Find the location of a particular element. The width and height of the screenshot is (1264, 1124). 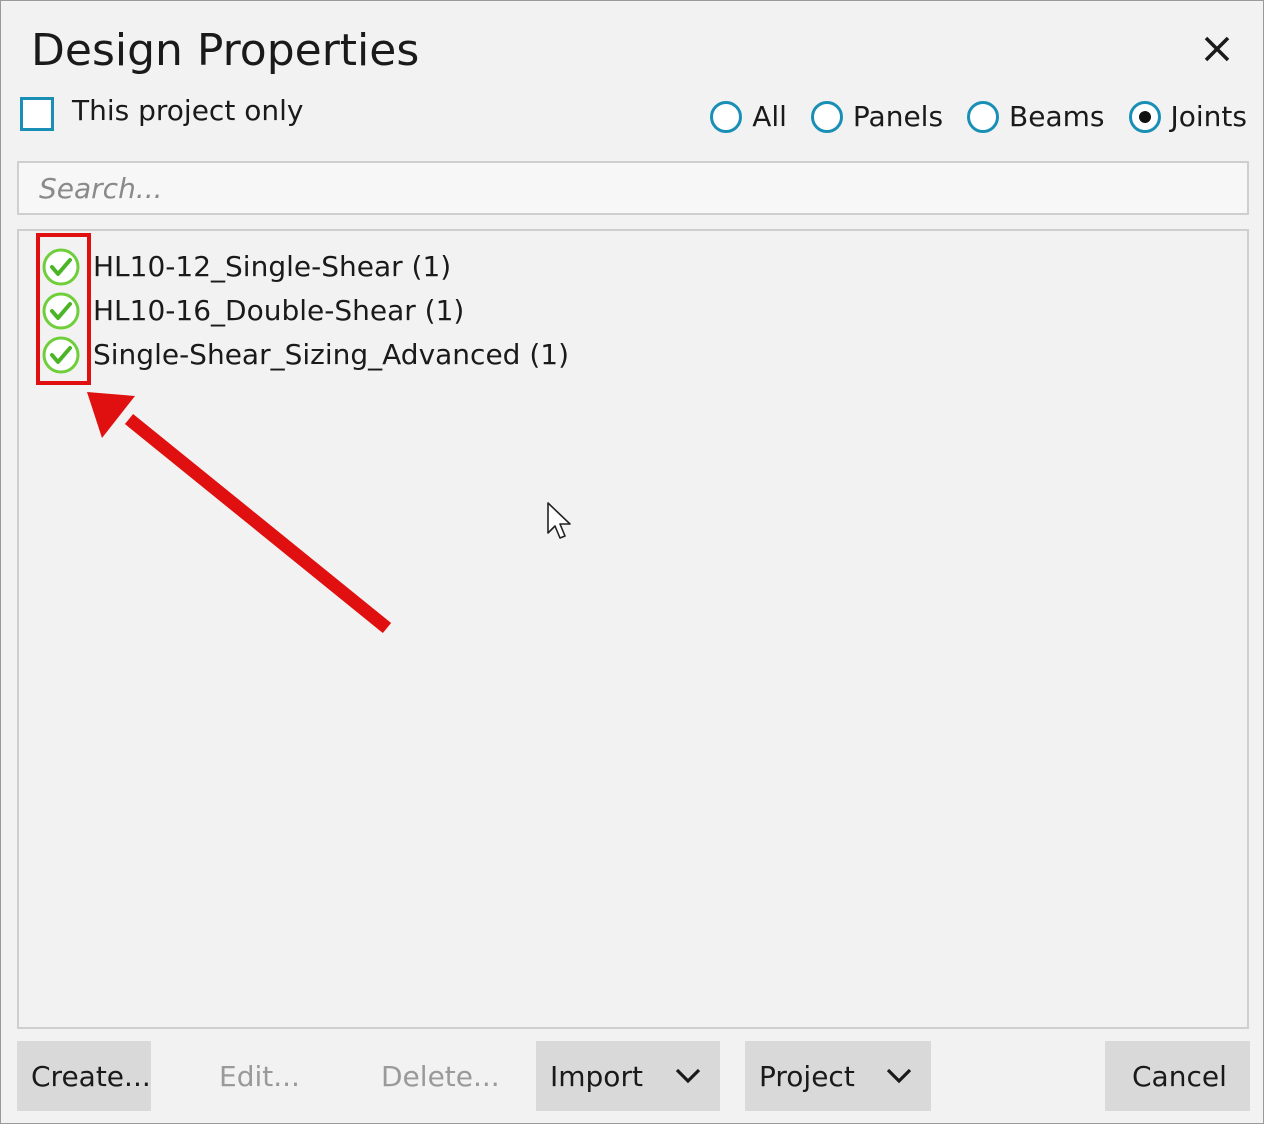

cancel-button: Cancel is located at coordinates (1177, 1076).